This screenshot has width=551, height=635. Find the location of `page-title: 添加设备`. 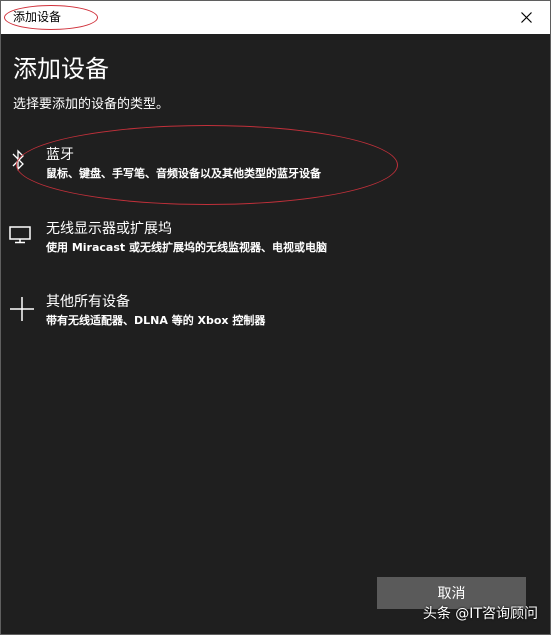

page-title: 添加设备 is located at coordinates (61, 69).